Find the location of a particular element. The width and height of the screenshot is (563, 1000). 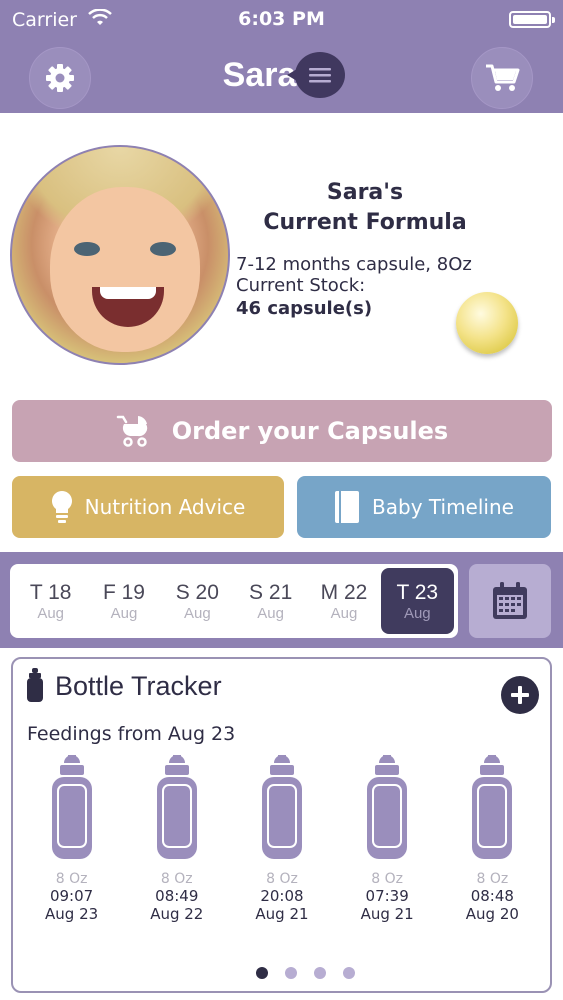

calendar-button is located at coordinates (510, 601).